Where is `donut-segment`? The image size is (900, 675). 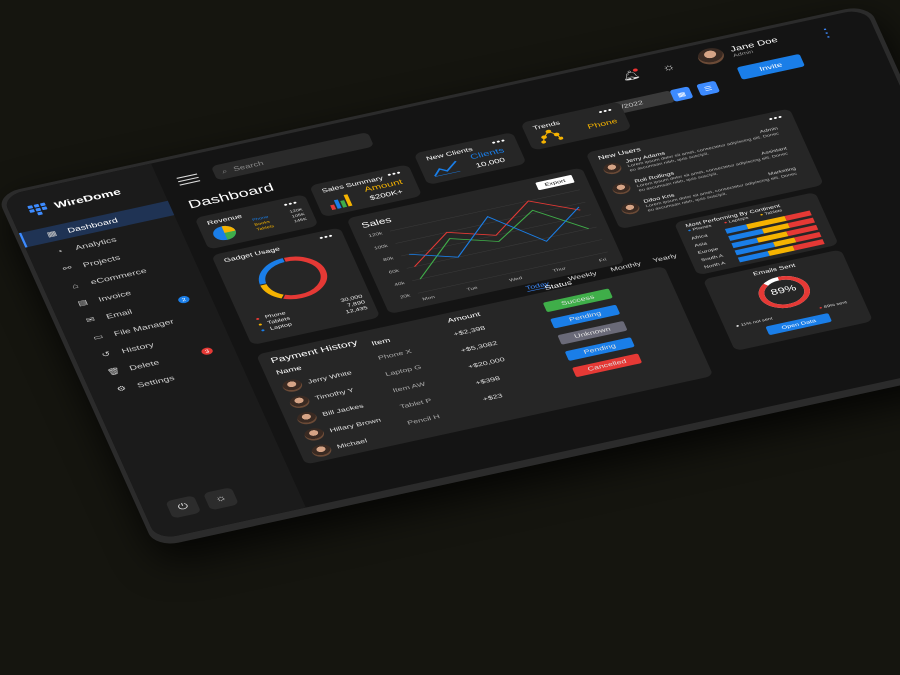
donut-segment is located at coordinates (293, 278).